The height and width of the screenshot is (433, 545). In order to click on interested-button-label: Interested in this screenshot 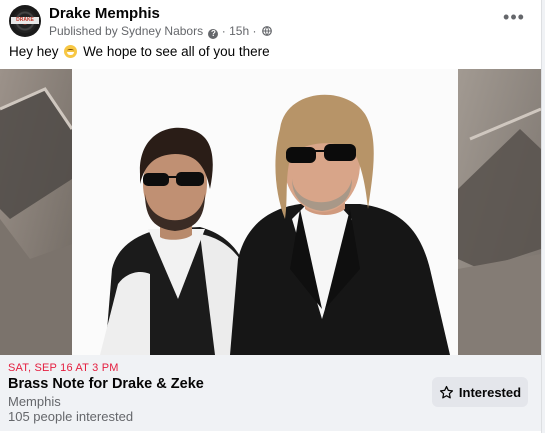, I will do `click(490, 392)`.